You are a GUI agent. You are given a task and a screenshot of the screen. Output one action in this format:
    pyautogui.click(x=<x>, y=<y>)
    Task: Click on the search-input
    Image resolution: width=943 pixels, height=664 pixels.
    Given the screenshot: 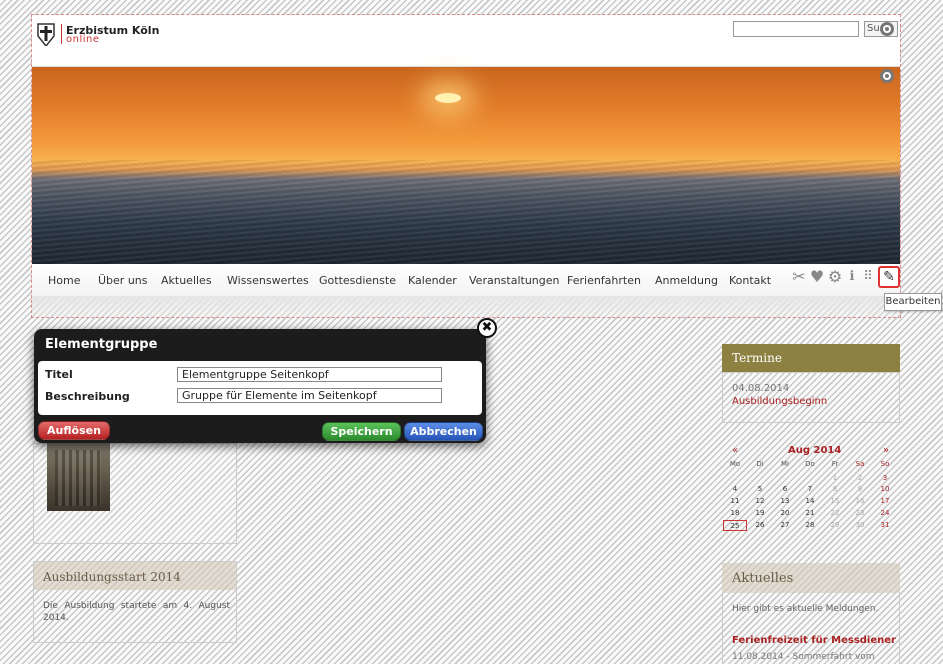 What is the action you would take?
    pyautogui.click(x=796, y=29)
    